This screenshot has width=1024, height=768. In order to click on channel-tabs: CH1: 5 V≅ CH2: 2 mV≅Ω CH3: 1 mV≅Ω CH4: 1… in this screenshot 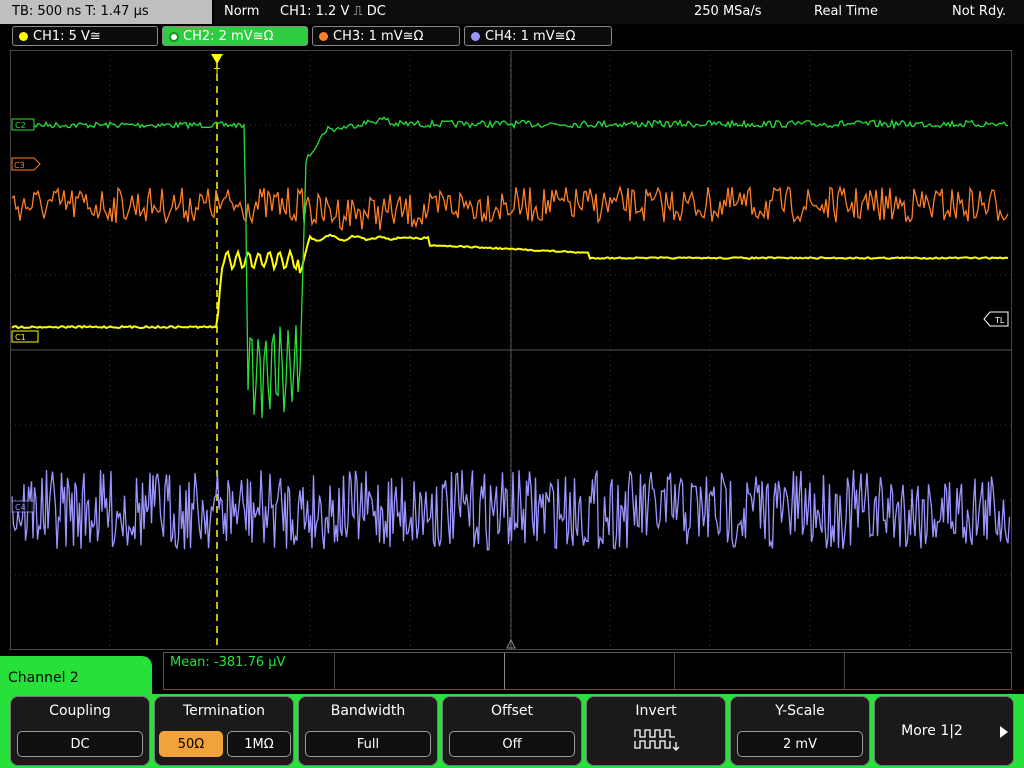, I will do `click(512, 37)`.